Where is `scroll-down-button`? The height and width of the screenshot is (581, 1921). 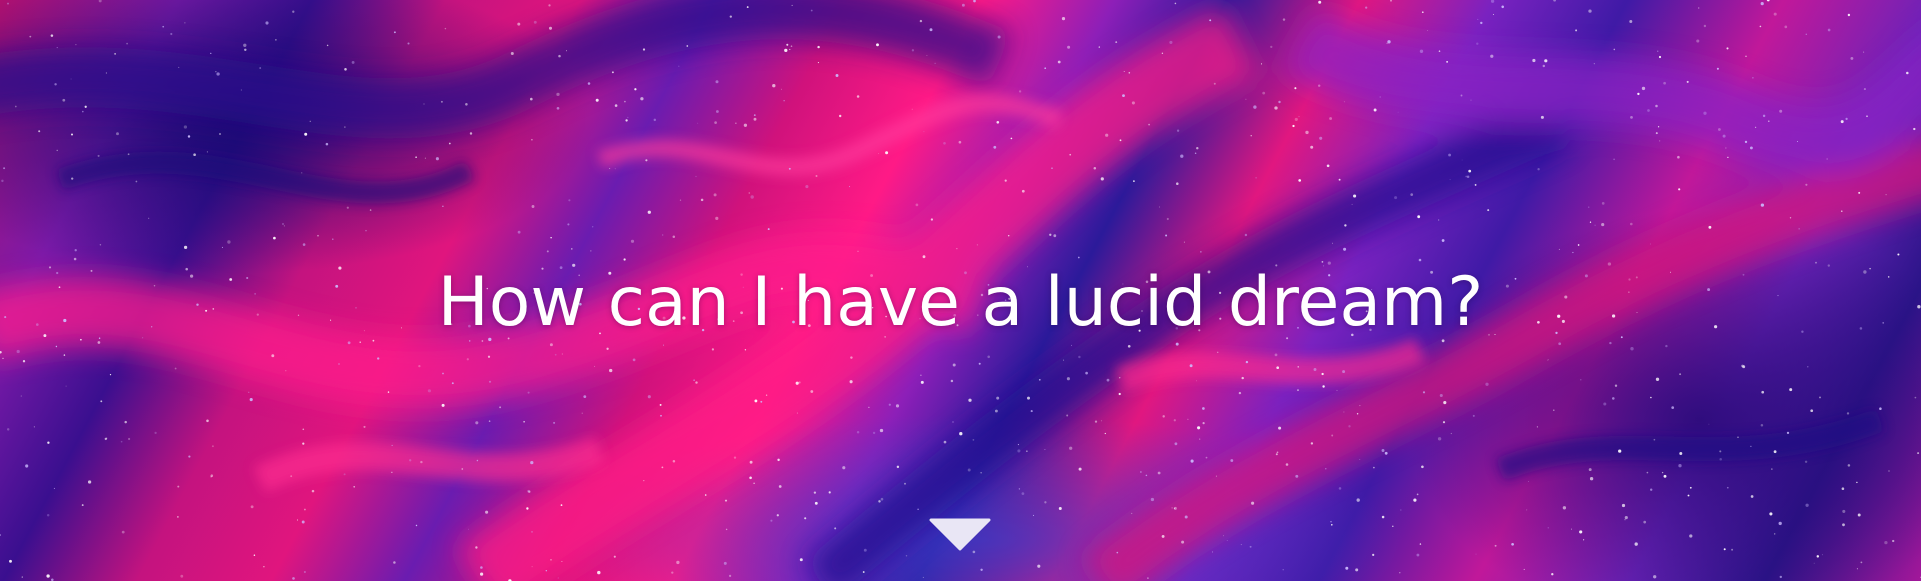
scroll-down-button is located at coordinates (960, 535).